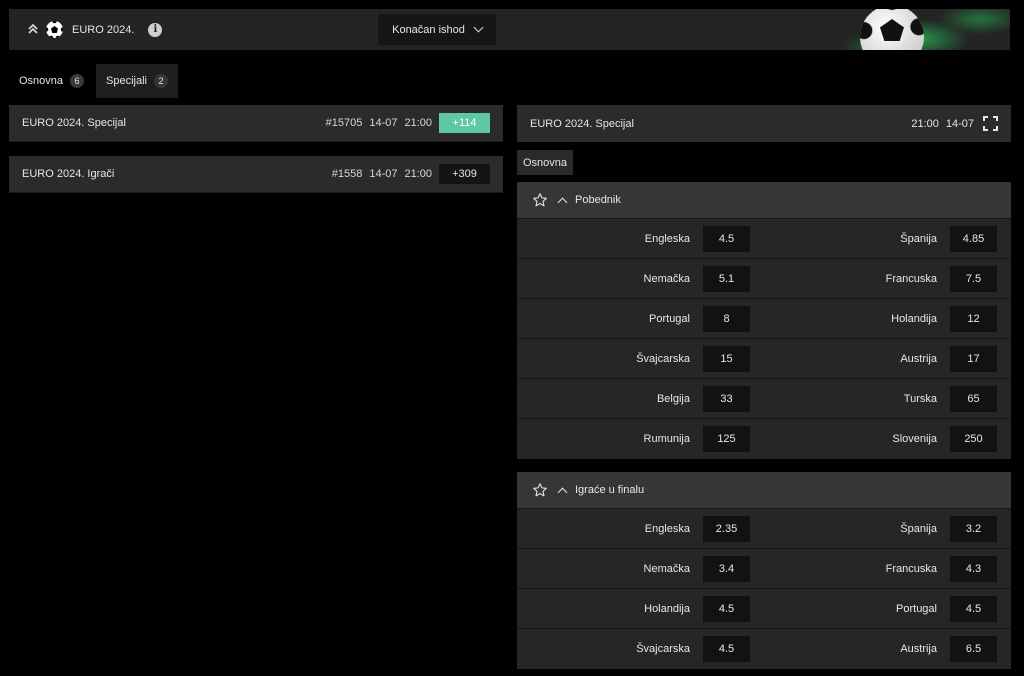 Image resolution: width=1024 pixels, height=676 pixels. What do you see at coordinates (640, 608) in the screenshot?
I see `odds-cell: Holandija 4.5` at bounding box center [640, 608].